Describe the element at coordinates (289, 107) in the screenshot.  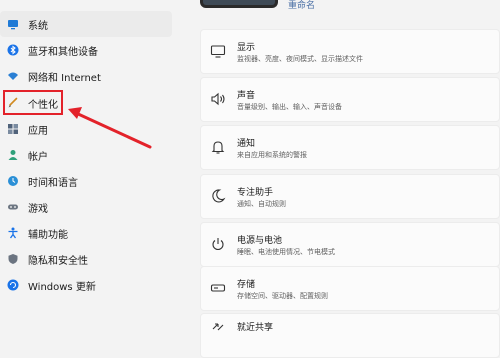
I see `card-subtitle: 音量级别、输出、输入、声音设备` at that location.